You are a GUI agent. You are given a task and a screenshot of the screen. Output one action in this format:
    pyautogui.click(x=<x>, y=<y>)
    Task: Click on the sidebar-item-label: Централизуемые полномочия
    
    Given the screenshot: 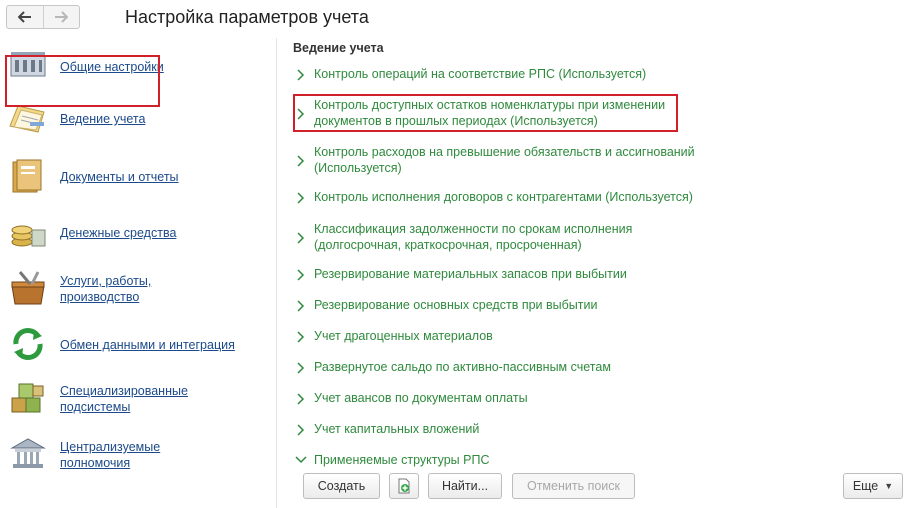 What is the action you would take?
    pyautogui.click(x=110, y=455)
    